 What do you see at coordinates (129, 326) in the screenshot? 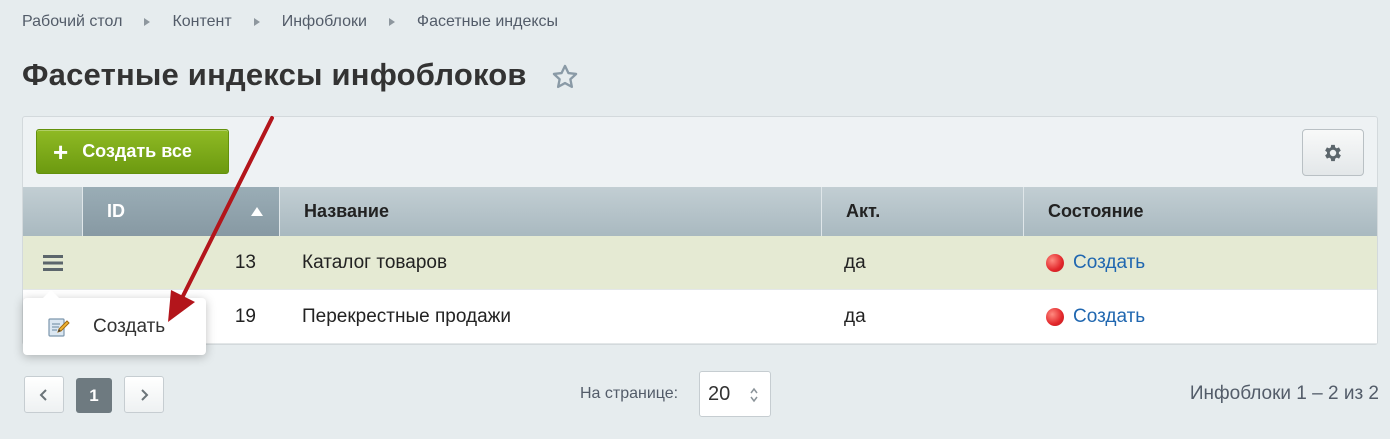
I see `context-menu-item-label: Создать` at bounding box center [129, 326].